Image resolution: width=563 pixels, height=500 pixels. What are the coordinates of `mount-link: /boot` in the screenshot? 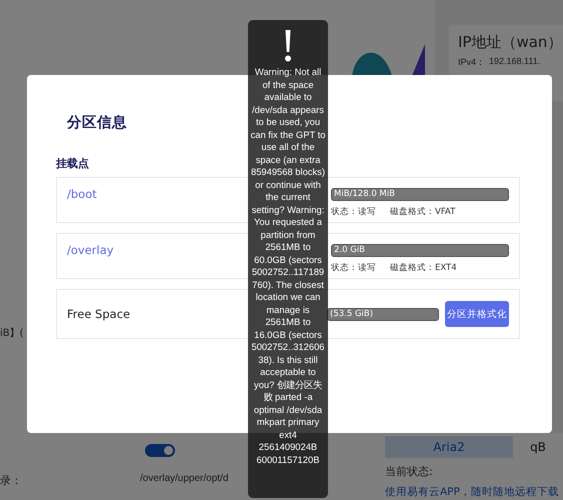 It's located at (82, 194).